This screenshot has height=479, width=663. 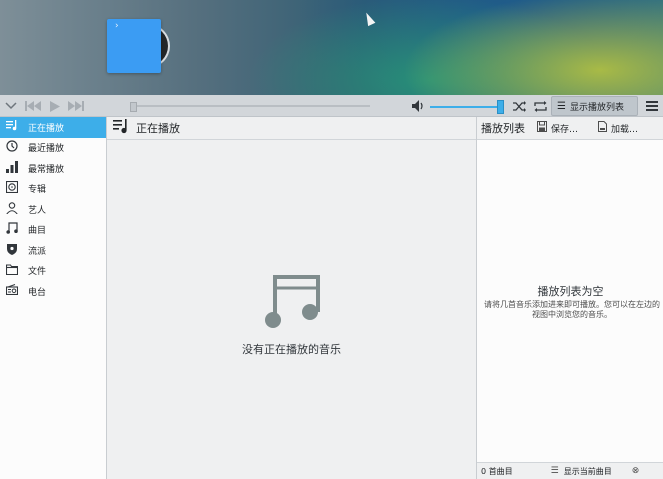 I want to click on sidebar-item-files: 文件, so click(x=53, y=271).